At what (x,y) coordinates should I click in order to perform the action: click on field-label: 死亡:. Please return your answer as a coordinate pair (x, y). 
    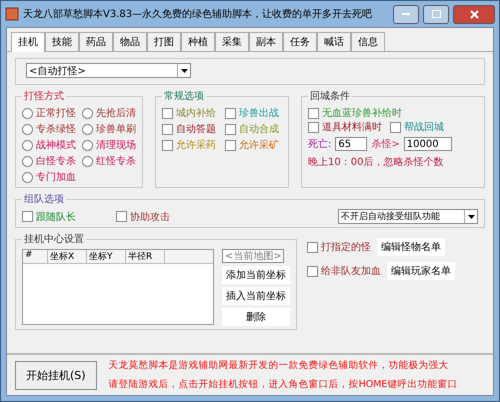
    Looking at the image, I should click on (320, 144).